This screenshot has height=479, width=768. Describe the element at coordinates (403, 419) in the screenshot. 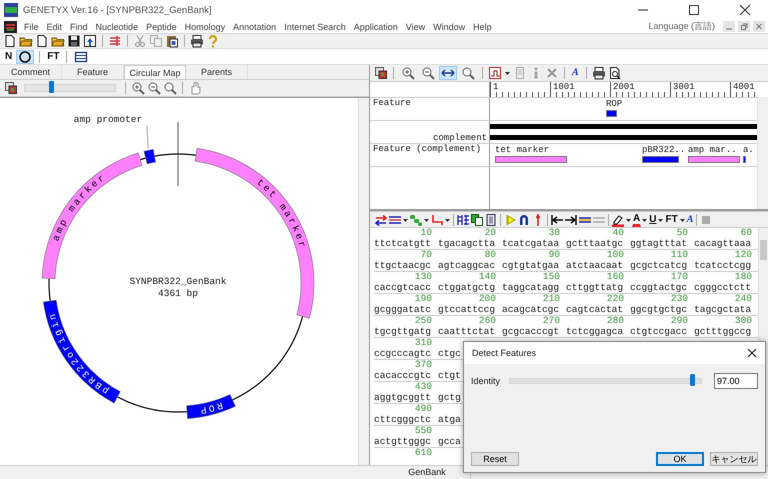

I see `sequence-text: cttcgggctc` at that location.